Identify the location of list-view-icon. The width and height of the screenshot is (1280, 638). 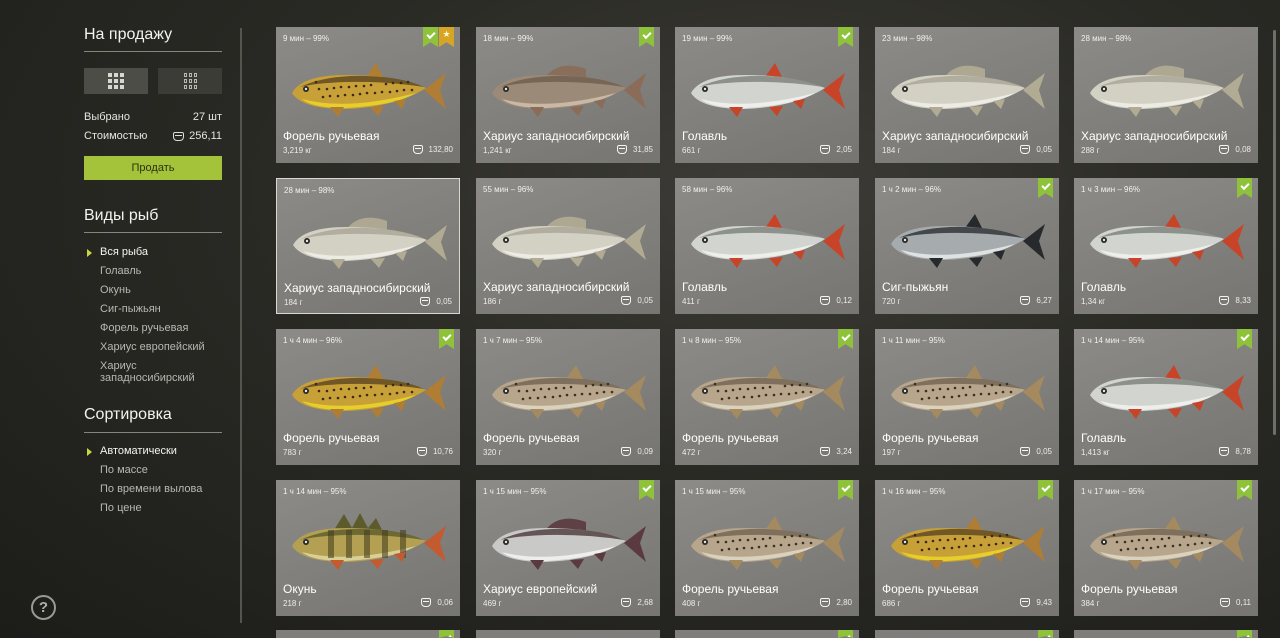
(190, 81).